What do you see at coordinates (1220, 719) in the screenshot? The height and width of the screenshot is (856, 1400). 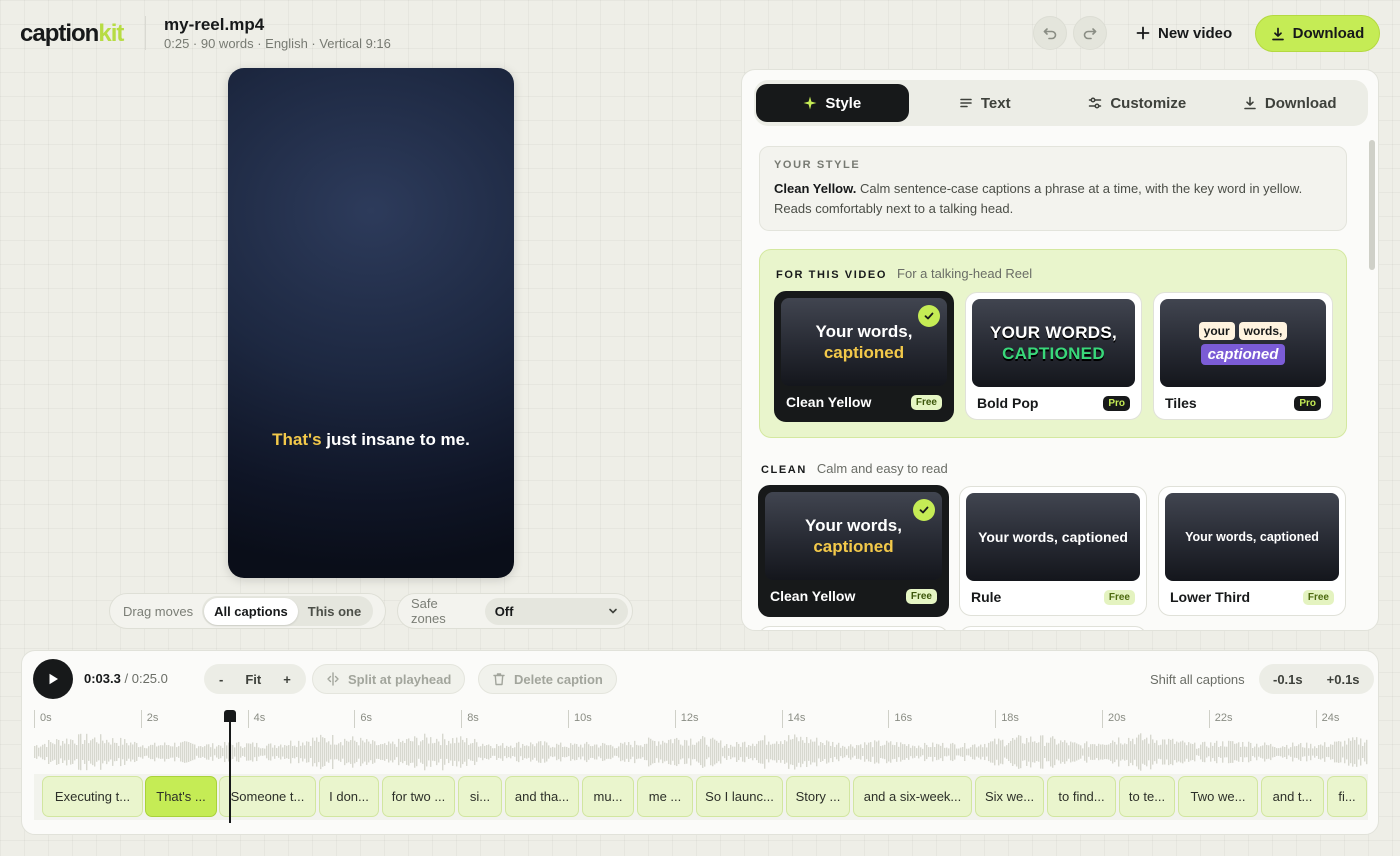 I see `ruler-tick: 22s` at bounding box center [1220, 719].